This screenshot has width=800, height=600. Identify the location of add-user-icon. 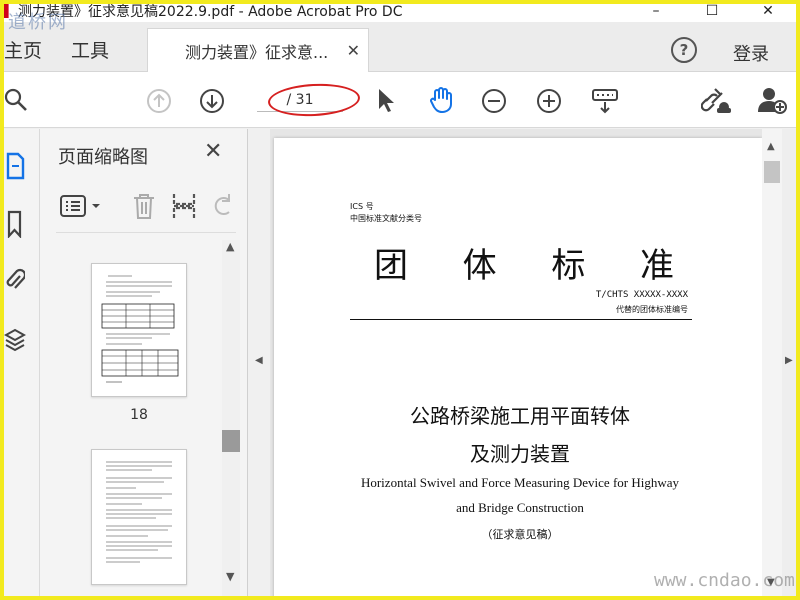
(772, 100).